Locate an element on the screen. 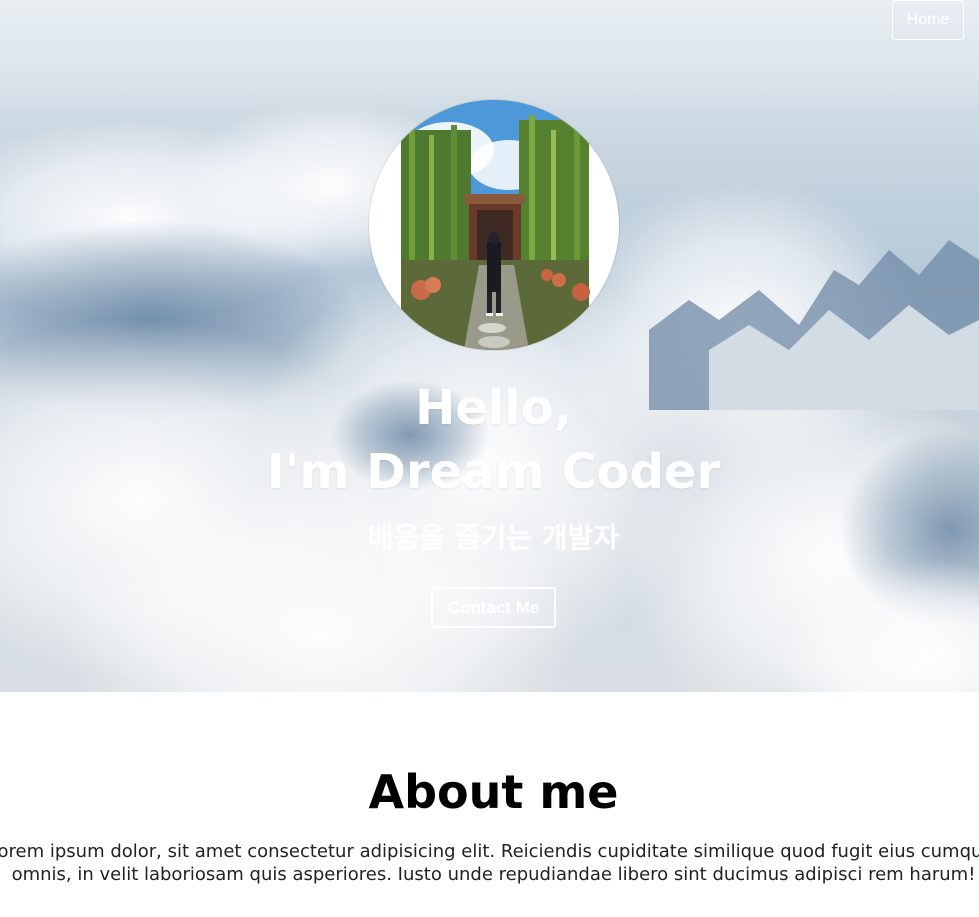  contact-me-button: Contact Me is located at coordinates (493, 607).